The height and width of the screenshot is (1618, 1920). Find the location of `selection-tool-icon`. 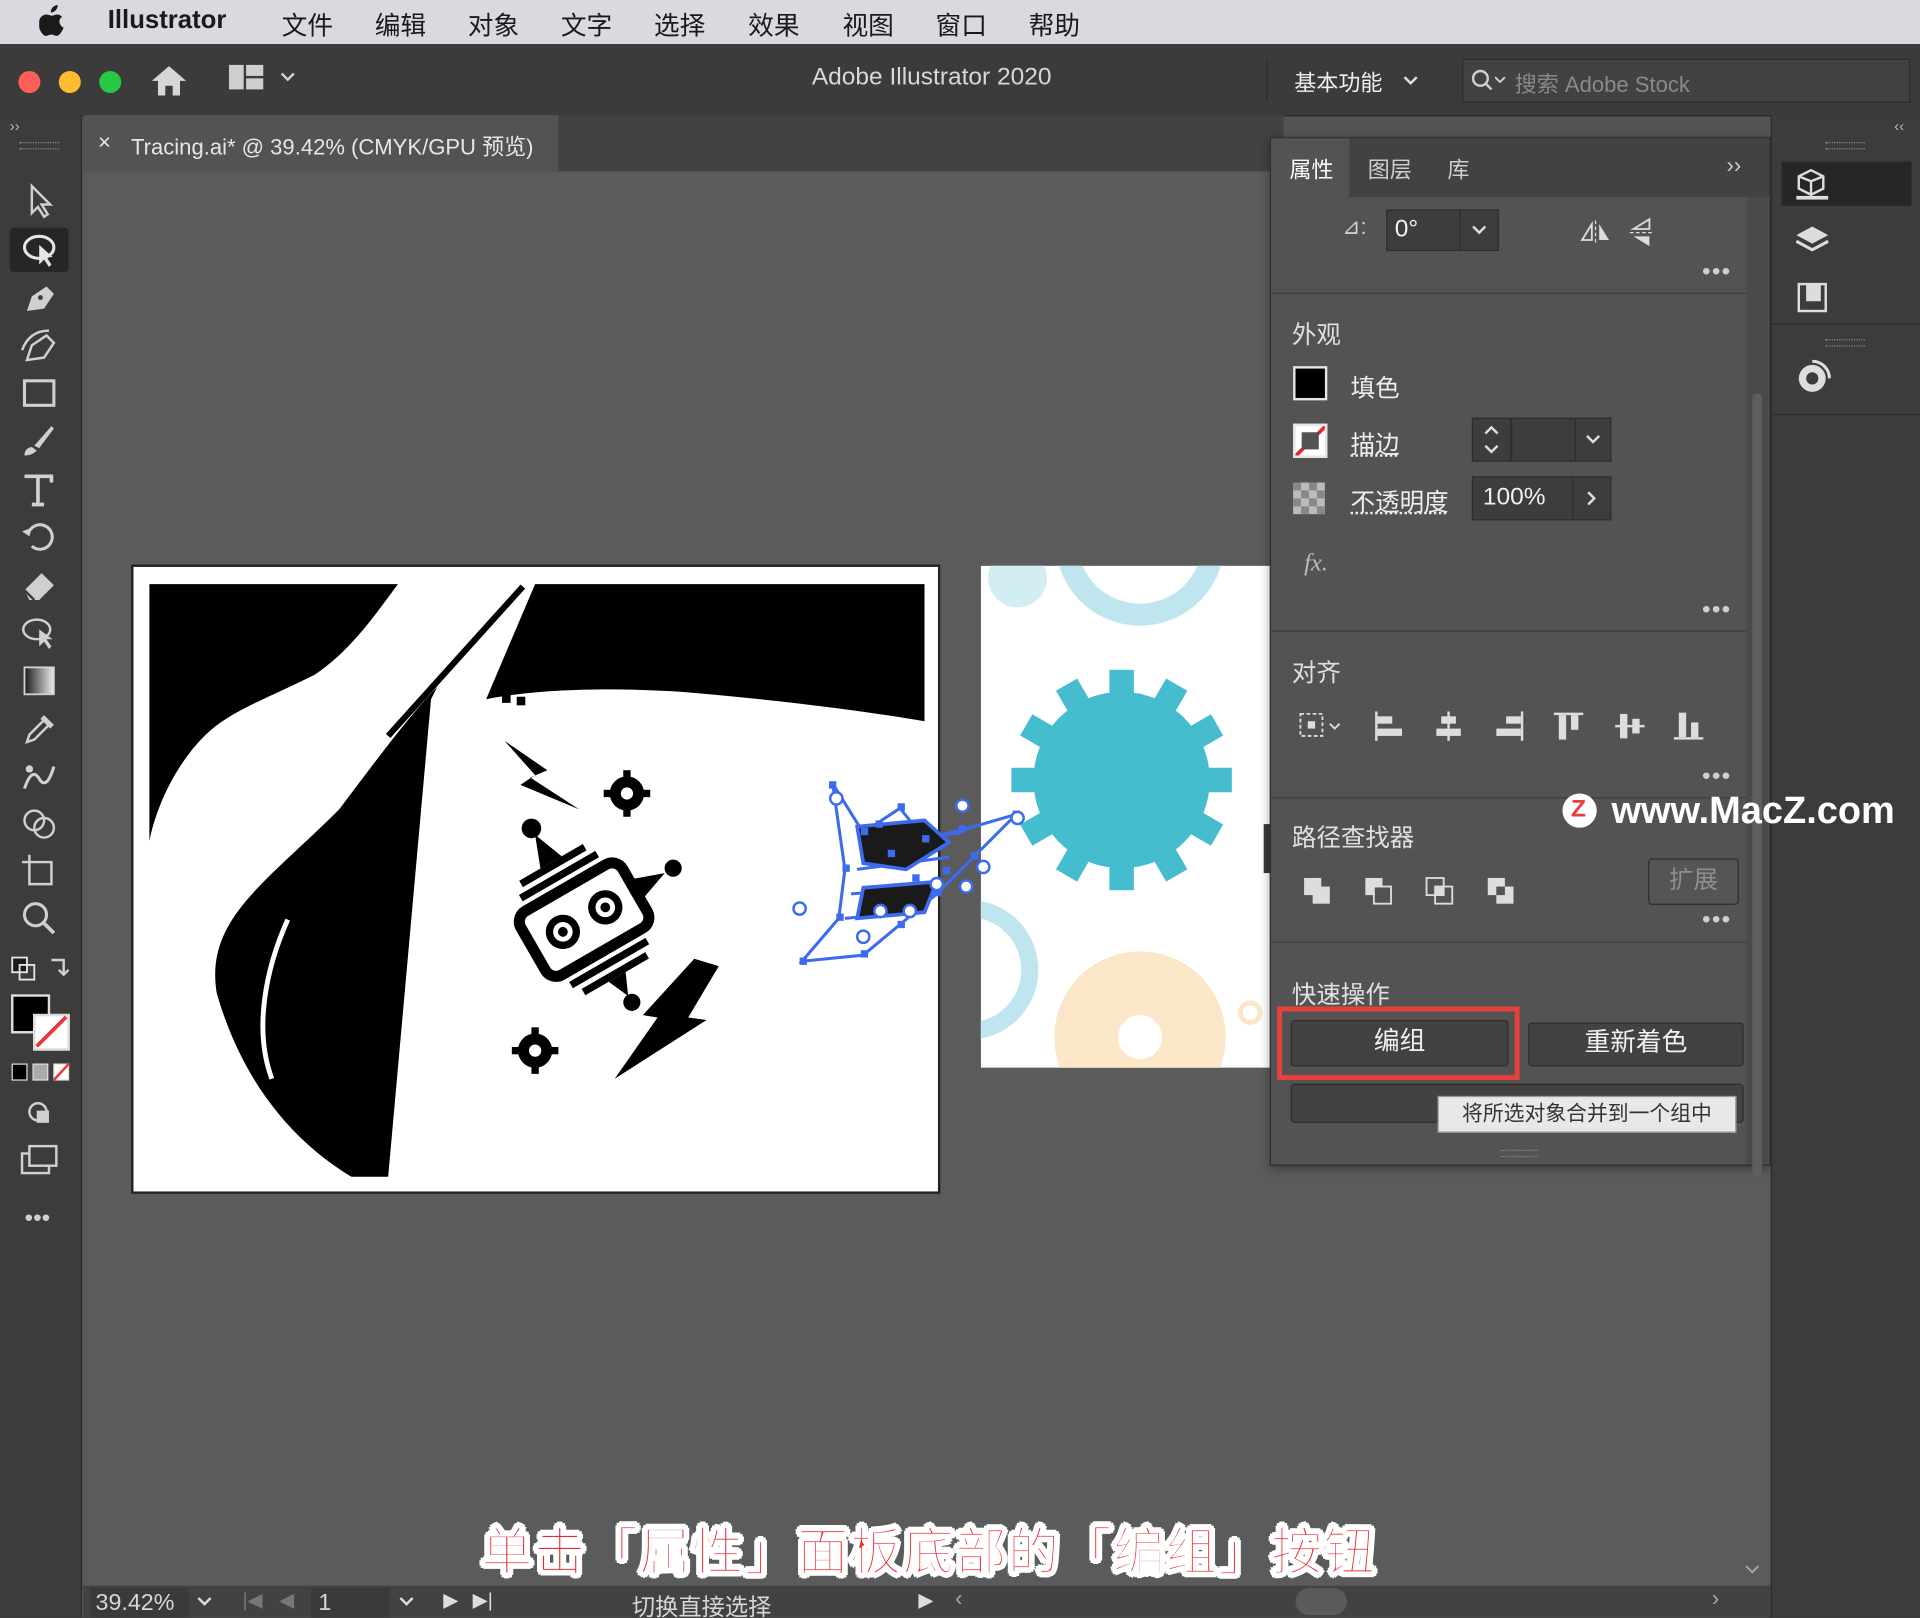

selection-tool-icon is located at coordinates (40, 200).